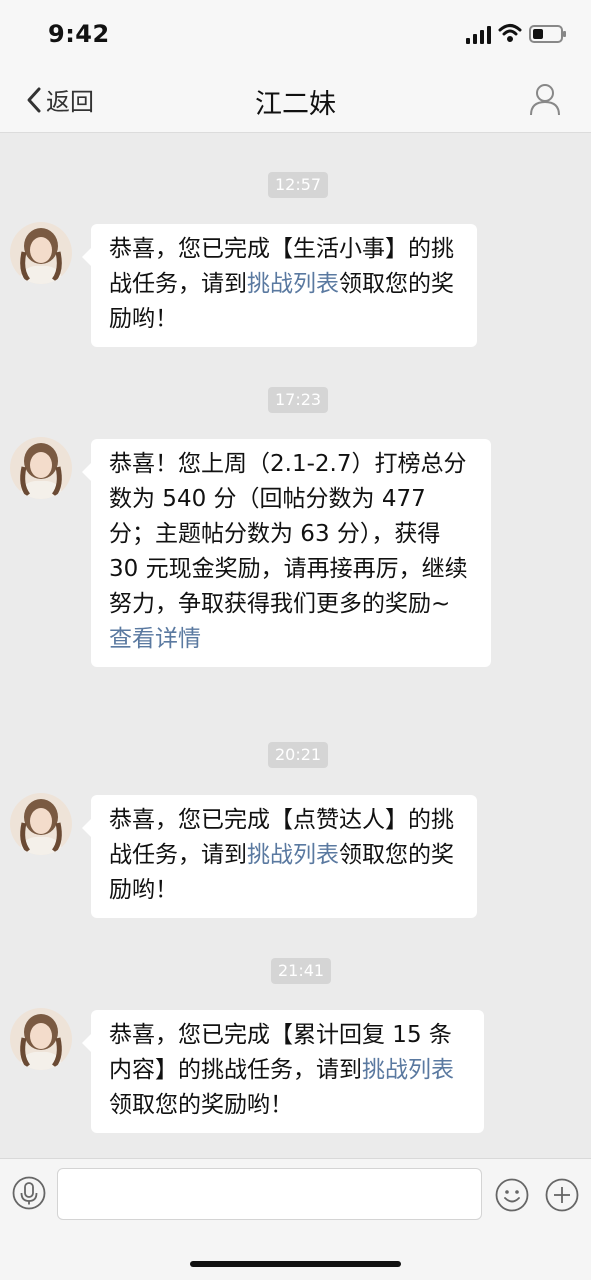 The height and width of the screenshot is (1280, 591). I want to click on battery-icon, so click(547, 34).